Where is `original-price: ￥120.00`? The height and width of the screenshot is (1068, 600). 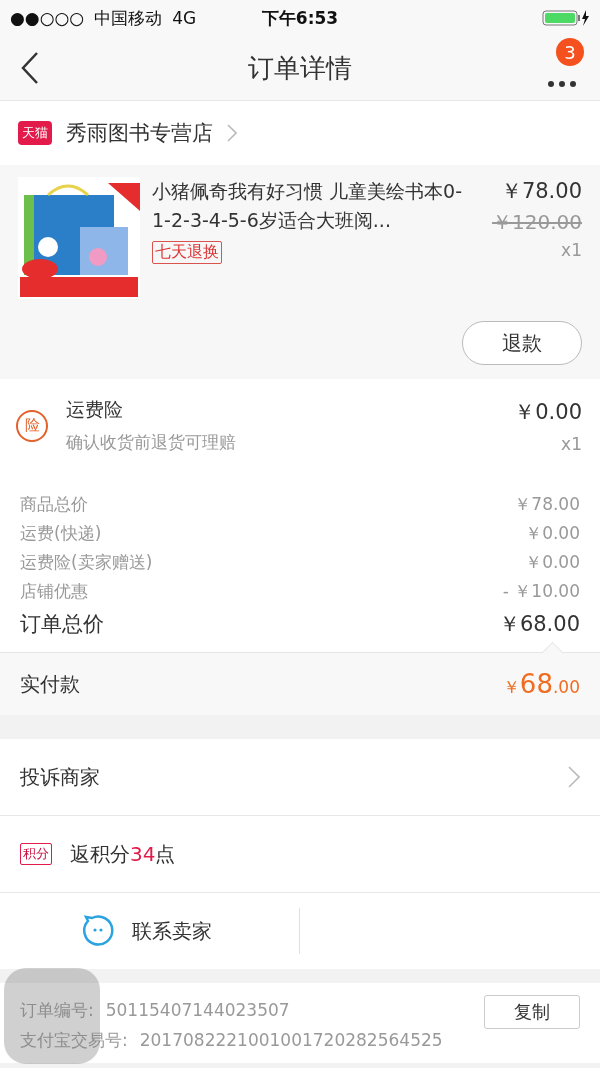
original-price: ￥120.00 is located at coordinates (537, 222).